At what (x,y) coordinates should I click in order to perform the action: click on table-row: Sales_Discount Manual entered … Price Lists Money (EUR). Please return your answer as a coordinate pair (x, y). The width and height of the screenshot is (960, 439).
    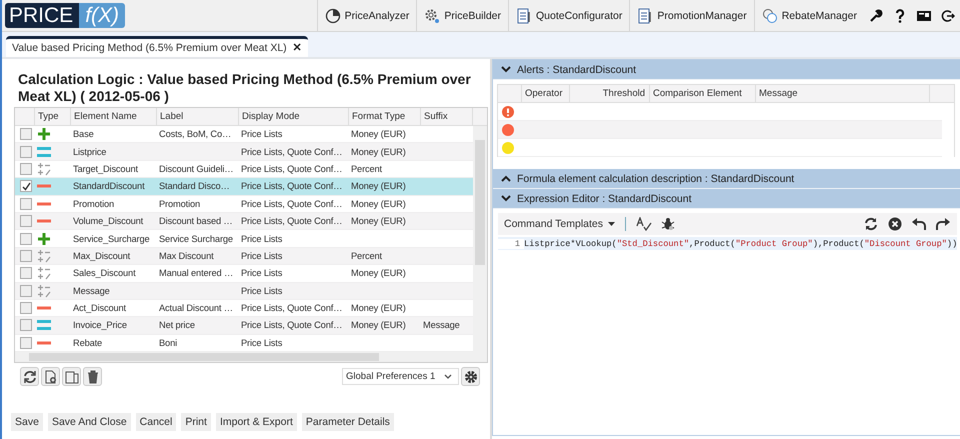
    Looking at the image, I should click on (244, 274).